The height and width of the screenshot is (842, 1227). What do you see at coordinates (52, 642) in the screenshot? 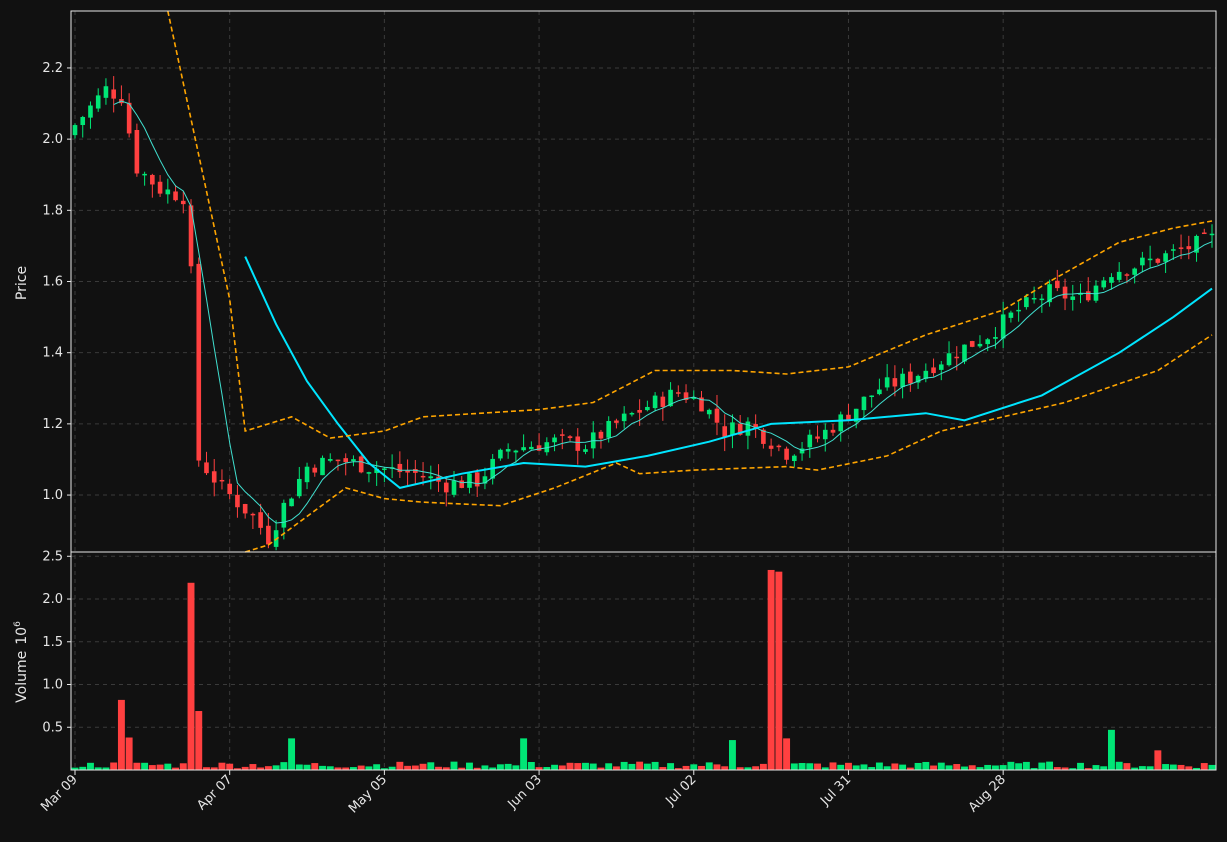
I see `volume-tick-label: 1.5` at bounding box center [52, 642].